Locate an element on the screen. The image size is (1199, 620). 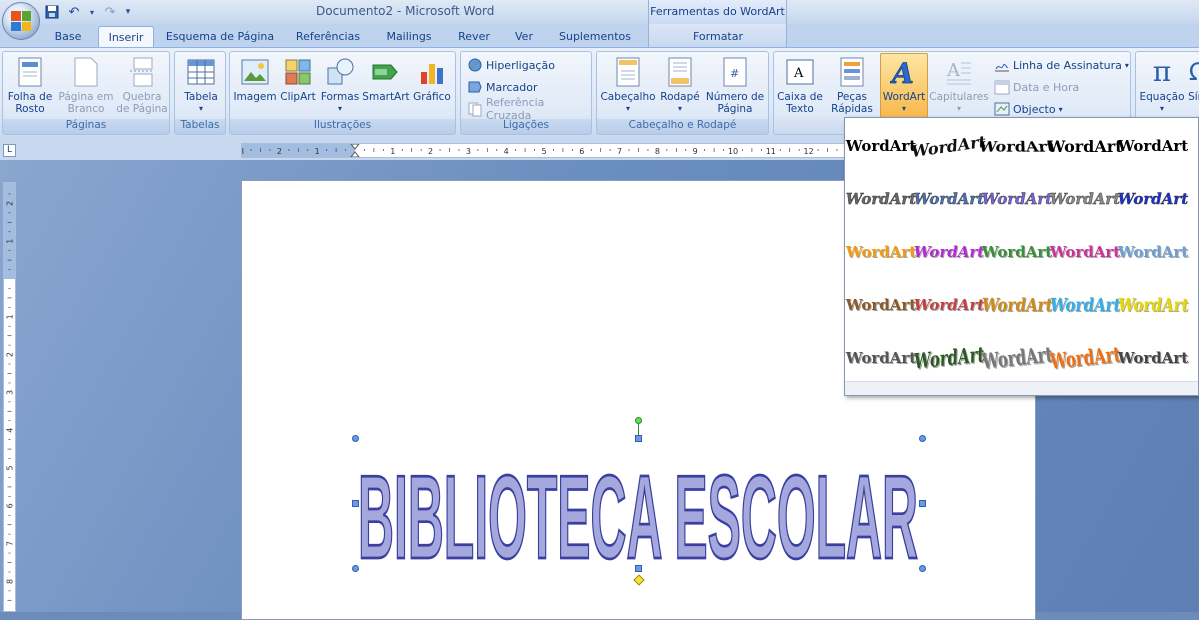
ruler-number: 1 is located at coordinates (317, 151).